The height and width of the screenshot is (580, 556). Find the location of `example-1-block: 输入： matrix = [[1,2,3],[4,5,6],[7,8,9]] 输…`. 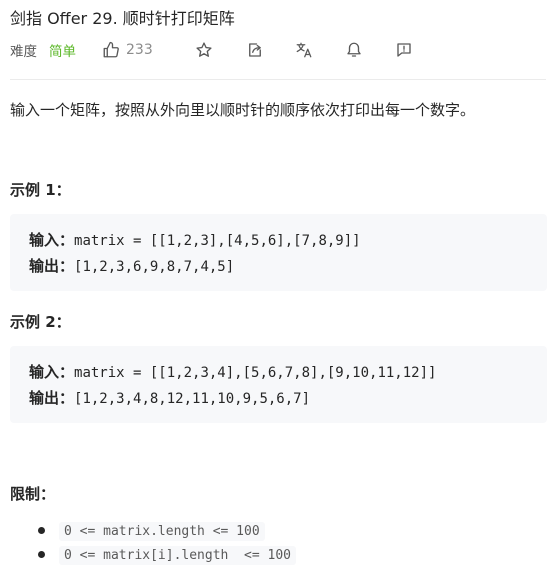

example-1-block: 输入： matrix = [[1,2,3],[4,5,6],[7,8,9]] 输… is located at coordinates (278, 252).